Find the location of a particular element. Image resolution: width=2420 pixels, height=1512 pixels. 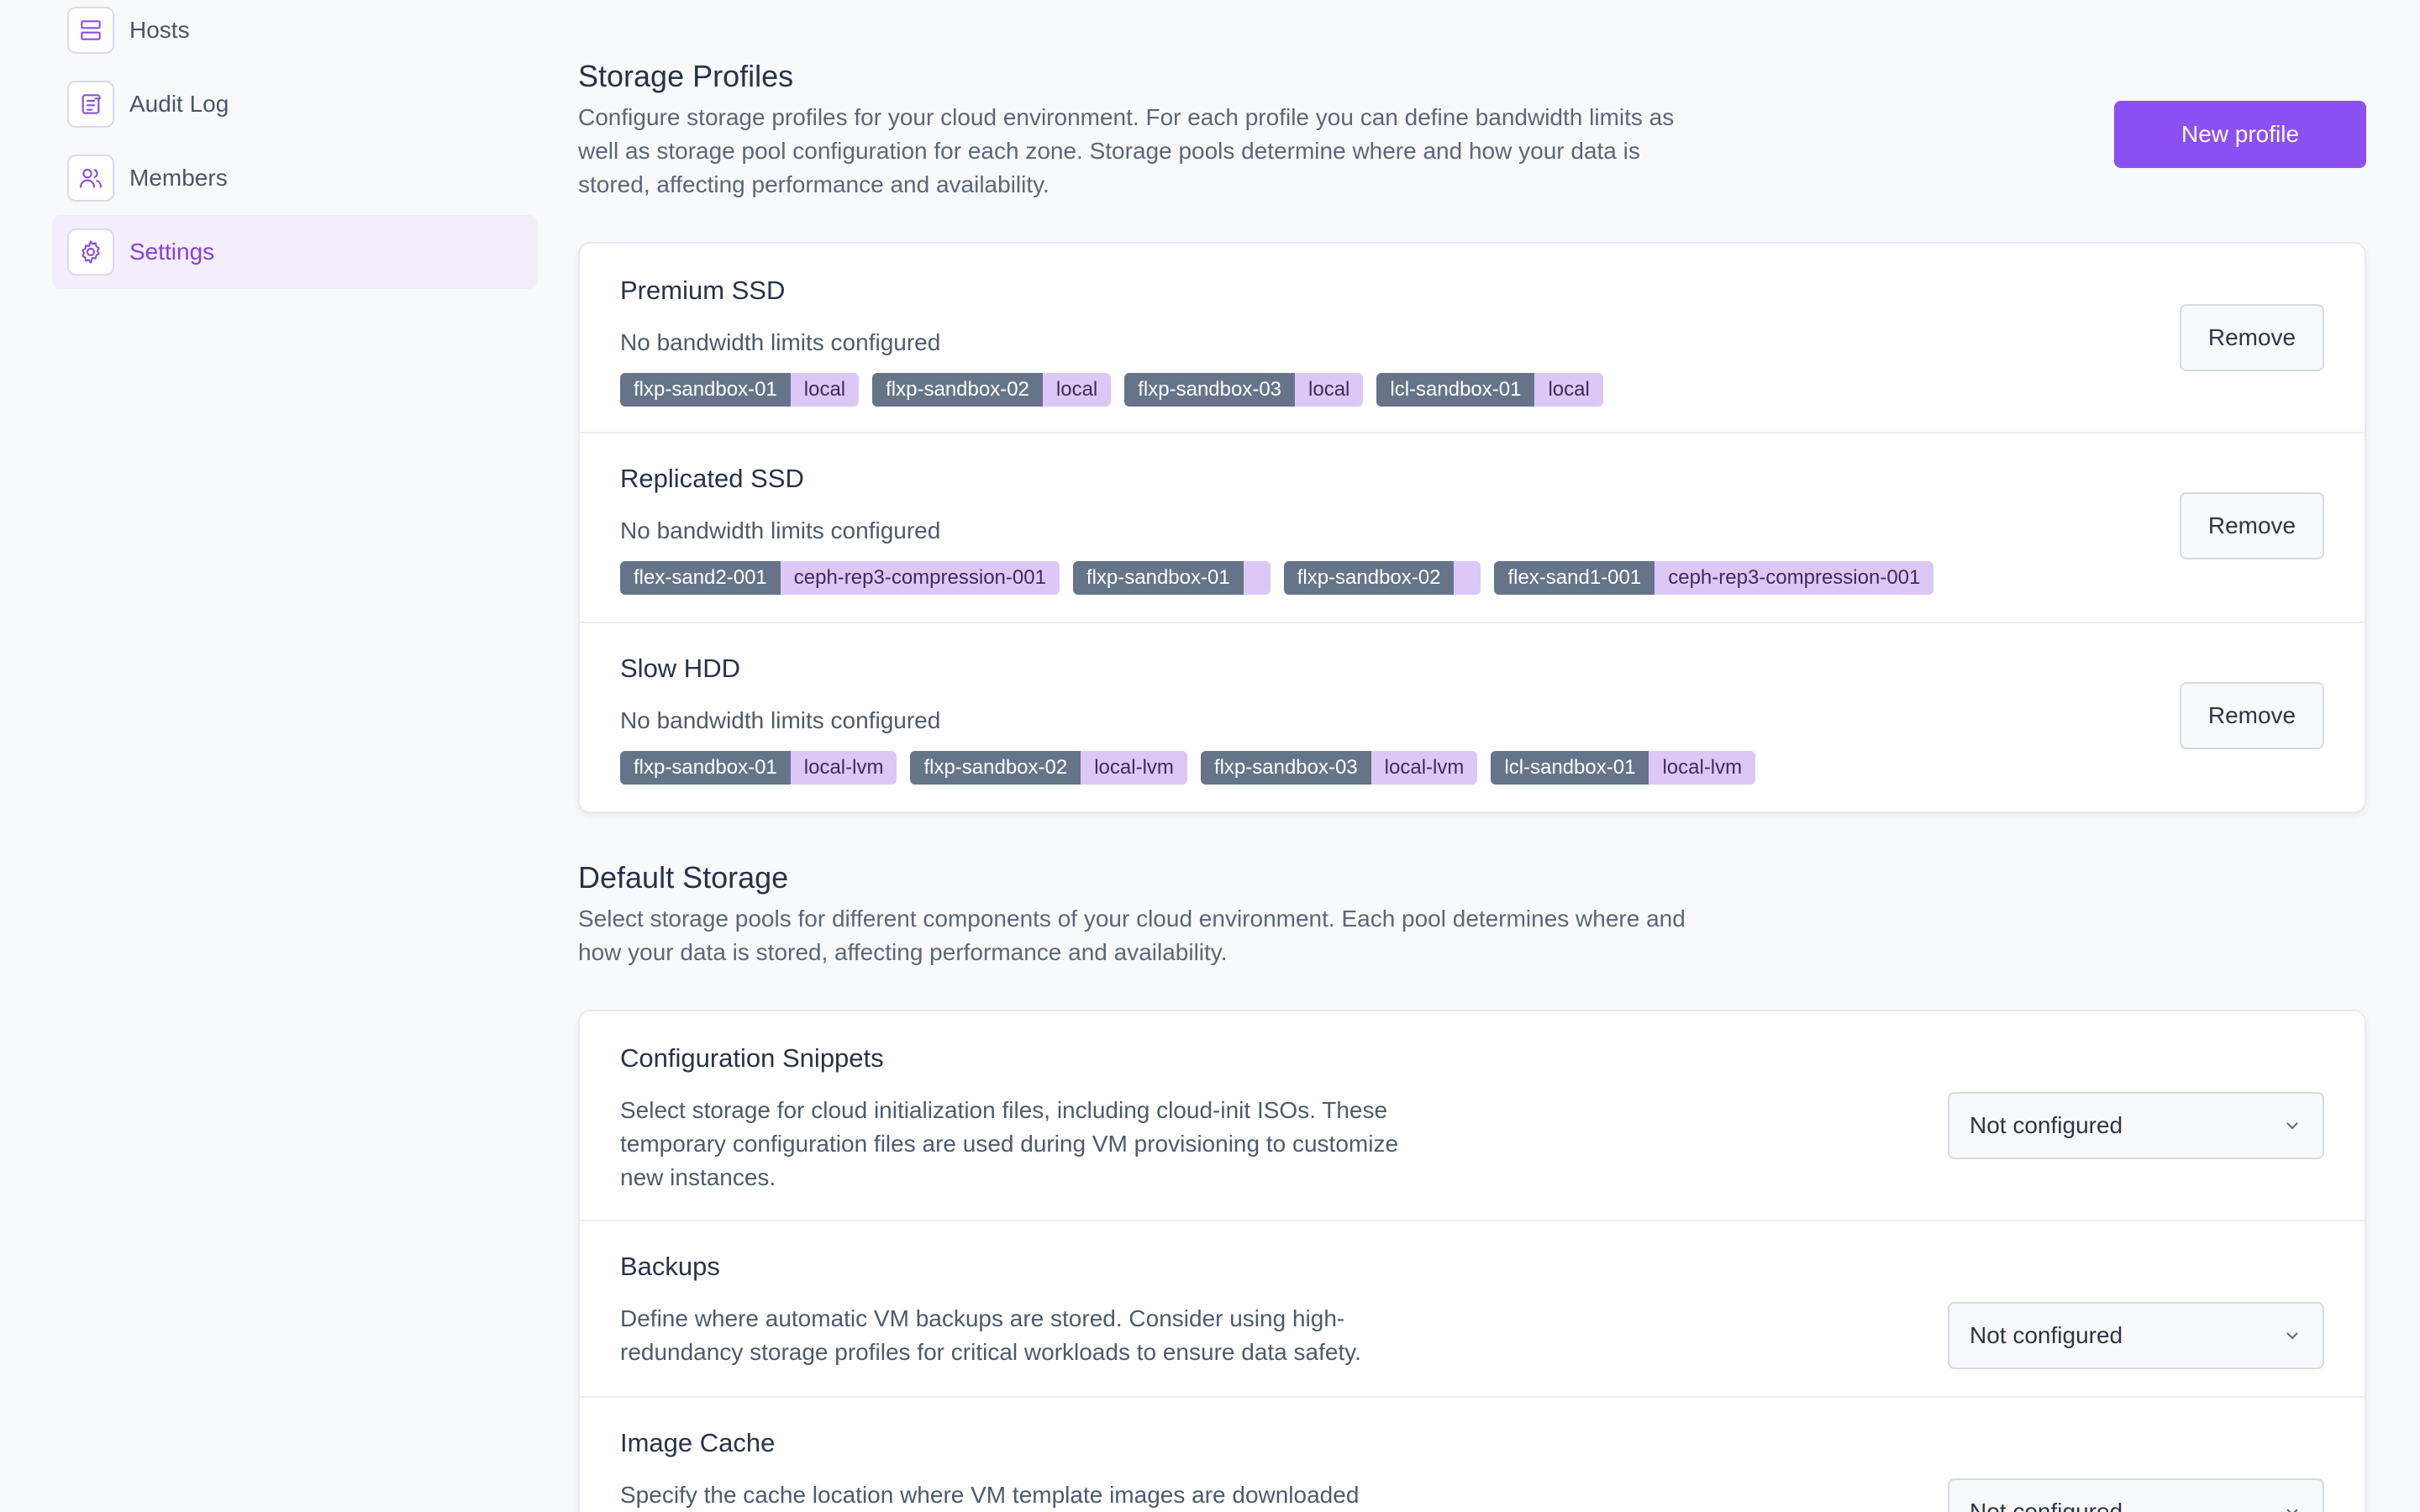

default-storage-title: Default Storage is located at coordinates (683, 877).